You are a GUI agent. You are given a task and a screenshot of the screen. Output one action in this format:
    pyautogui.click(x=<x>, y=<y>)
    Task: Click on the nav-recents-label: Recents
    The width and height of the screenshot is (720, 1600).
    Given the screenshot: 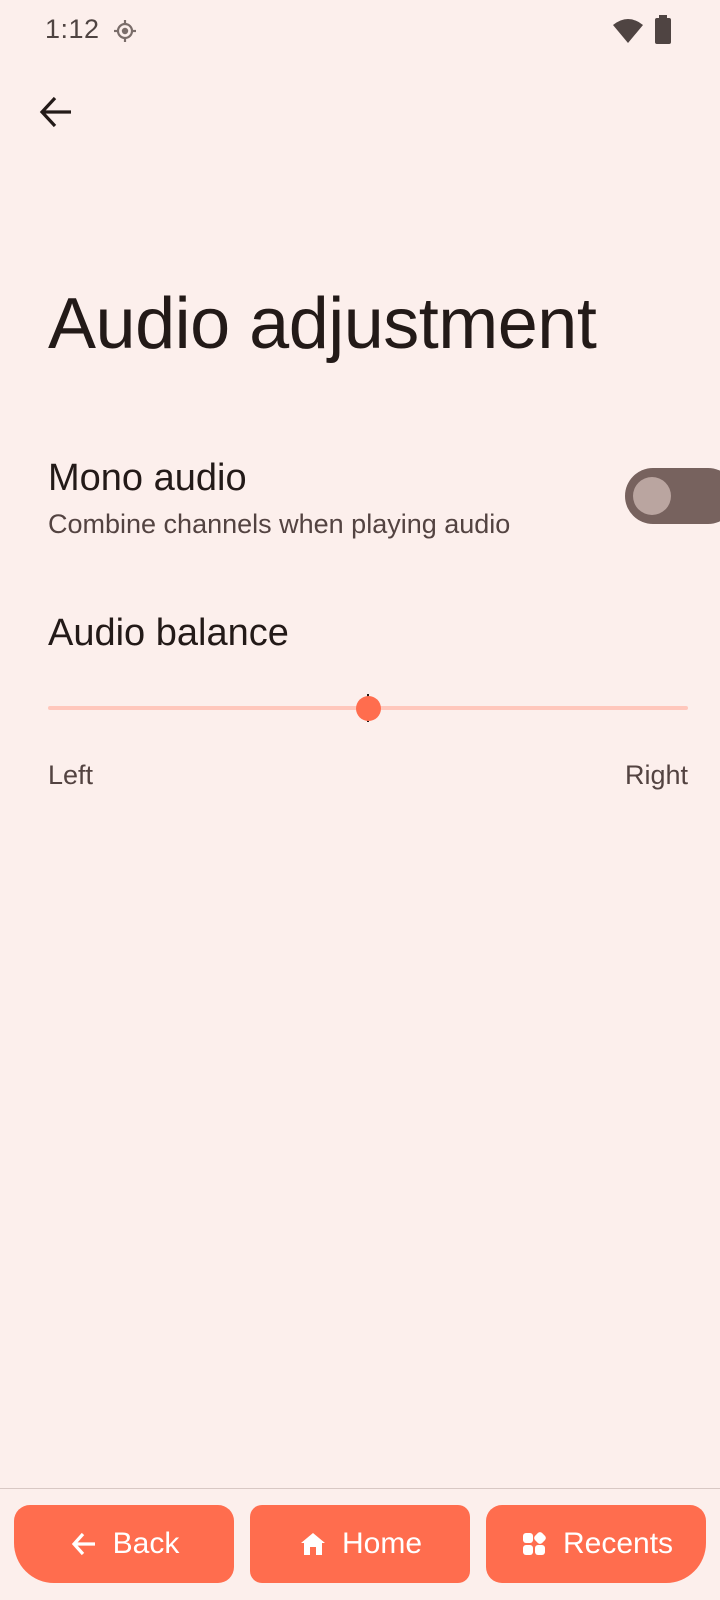 What is the action you would take?
    pyautogui.click(x=618, y=1543)
    